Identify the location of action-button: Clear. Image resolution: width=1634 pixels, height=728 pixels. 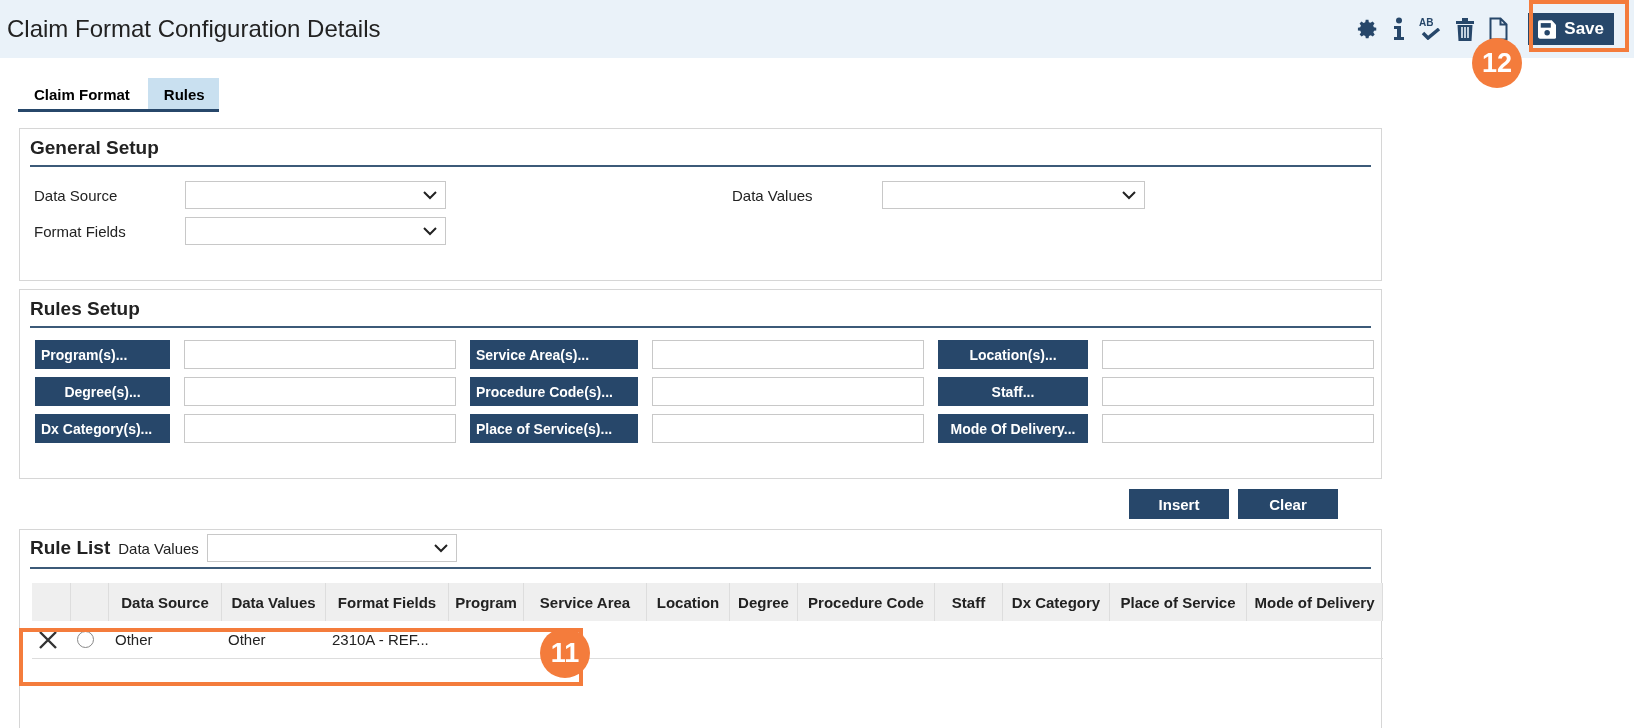
(1288, 504).